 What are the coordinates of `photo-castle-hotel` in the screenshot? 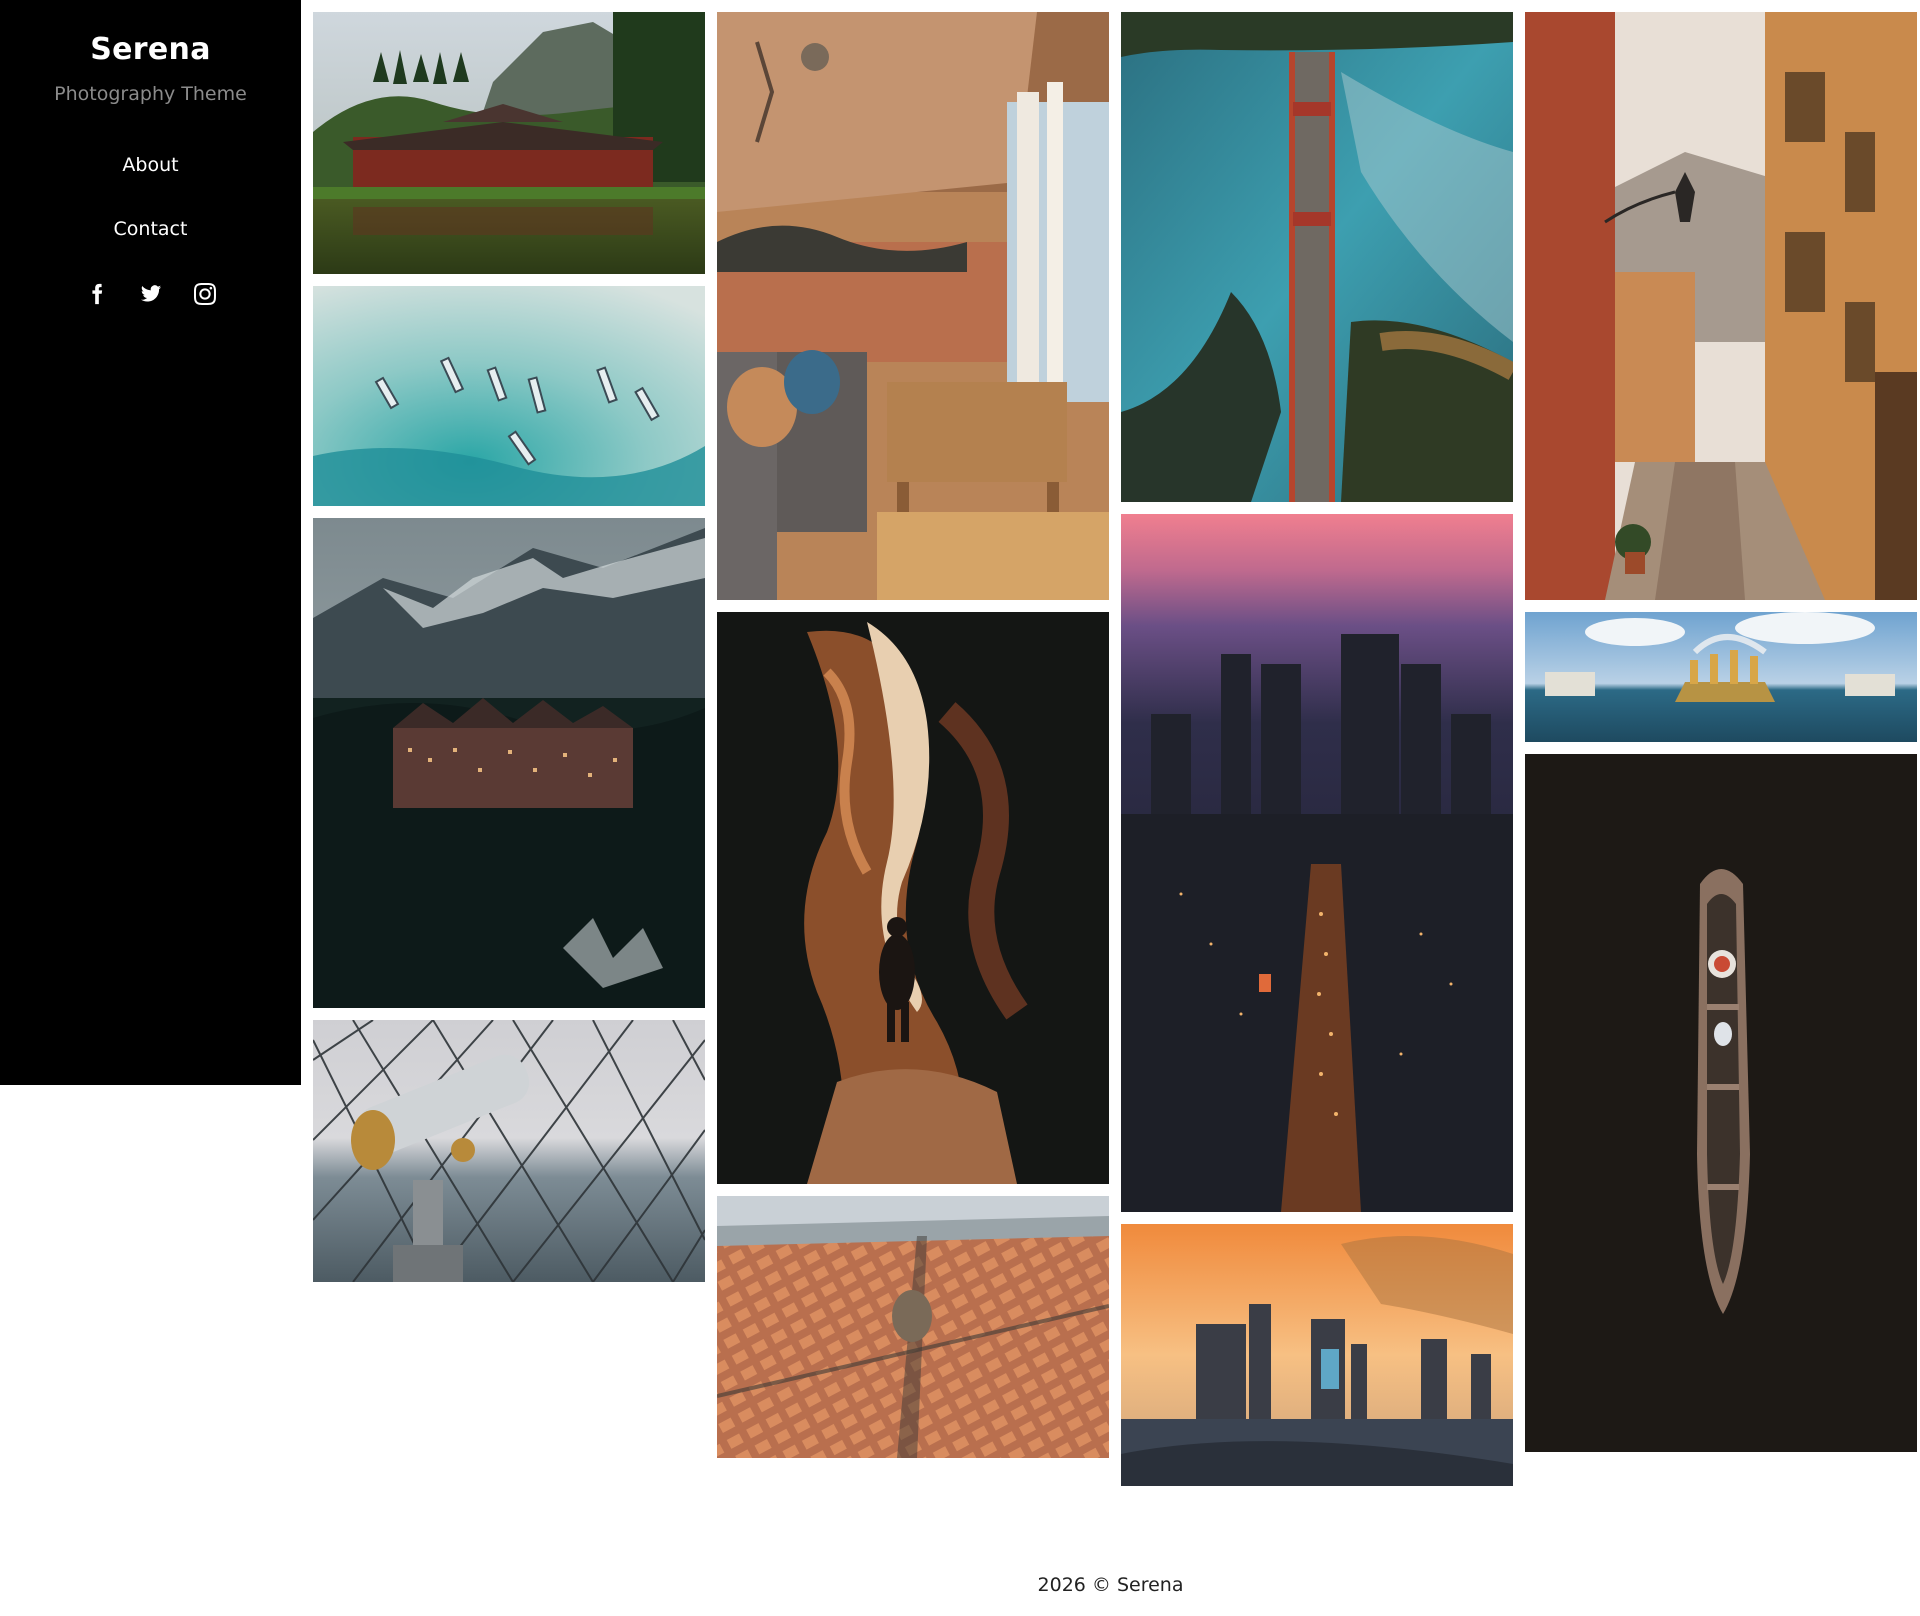 It's located at (509, 763).